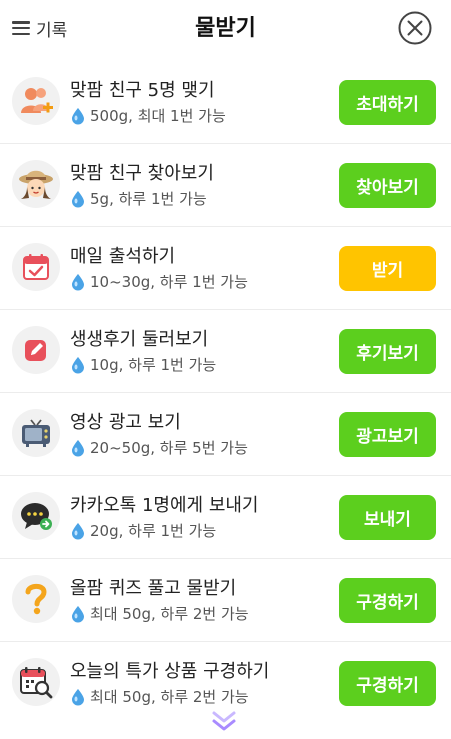 This screenshot has width=451, height=739. I want to click on task-row-video-ad: 영상 광고 보기 20~50g, 하루 5번 가능 광고보기, so click(225, 434).